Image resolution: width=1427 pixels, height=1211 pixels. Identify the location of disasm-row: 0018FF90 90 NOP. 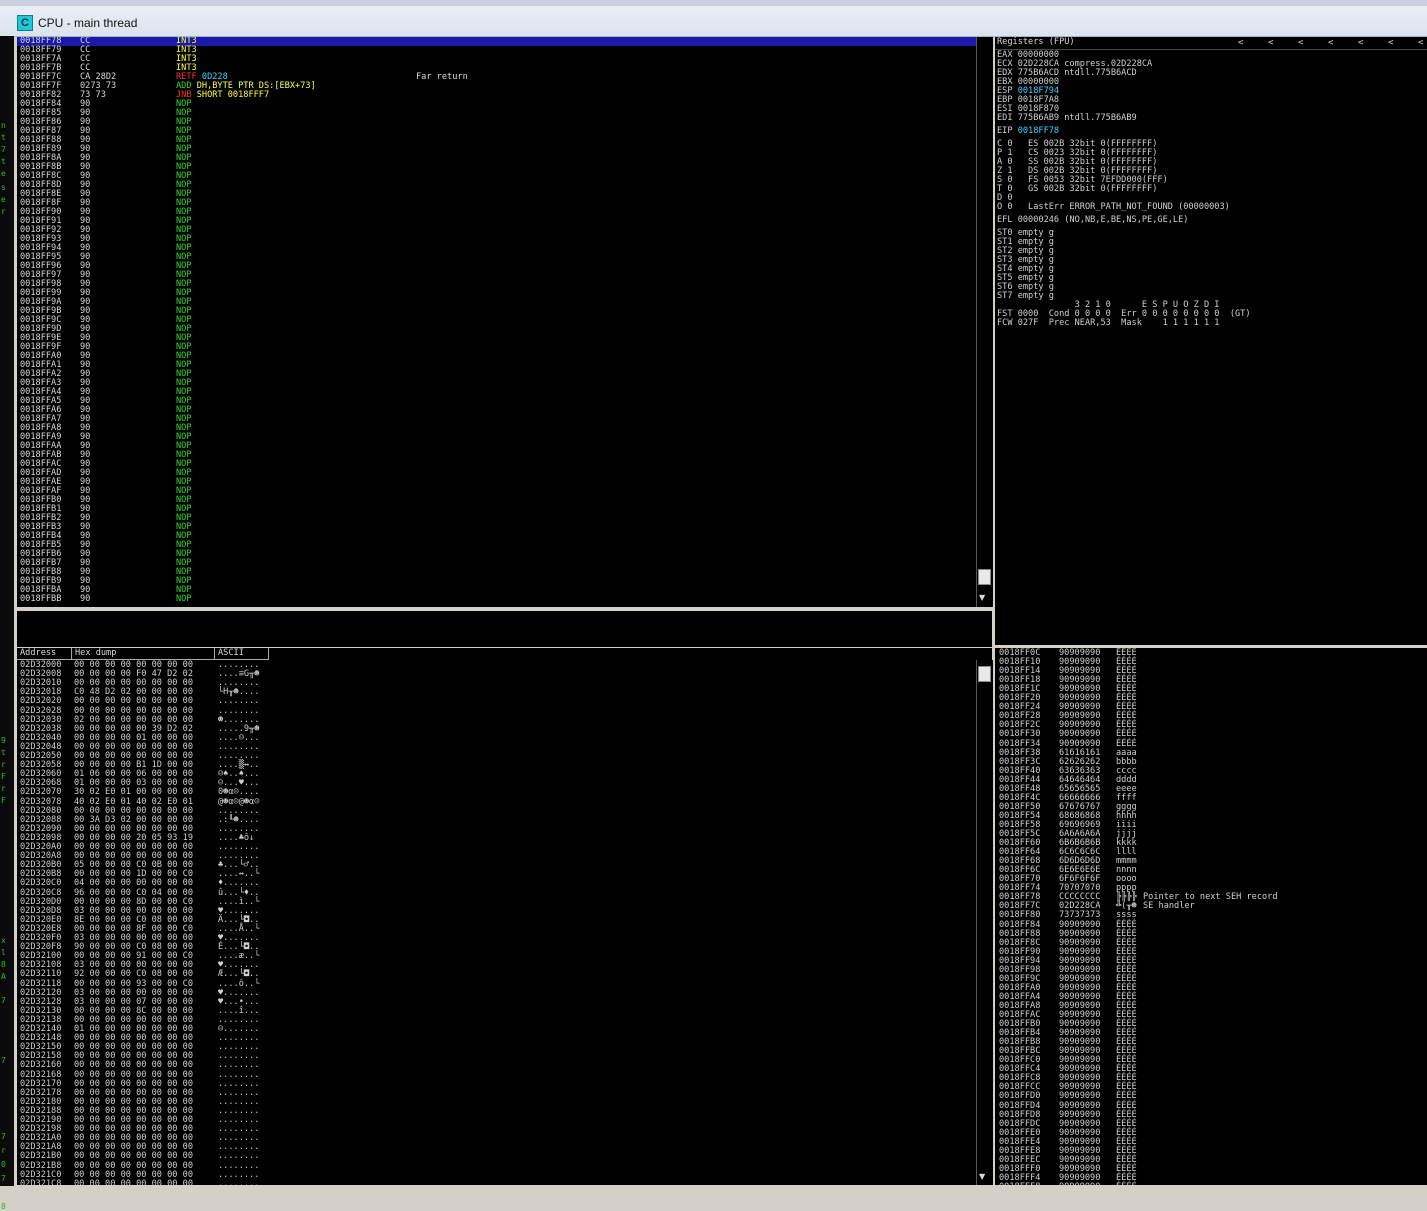
(496, 212).